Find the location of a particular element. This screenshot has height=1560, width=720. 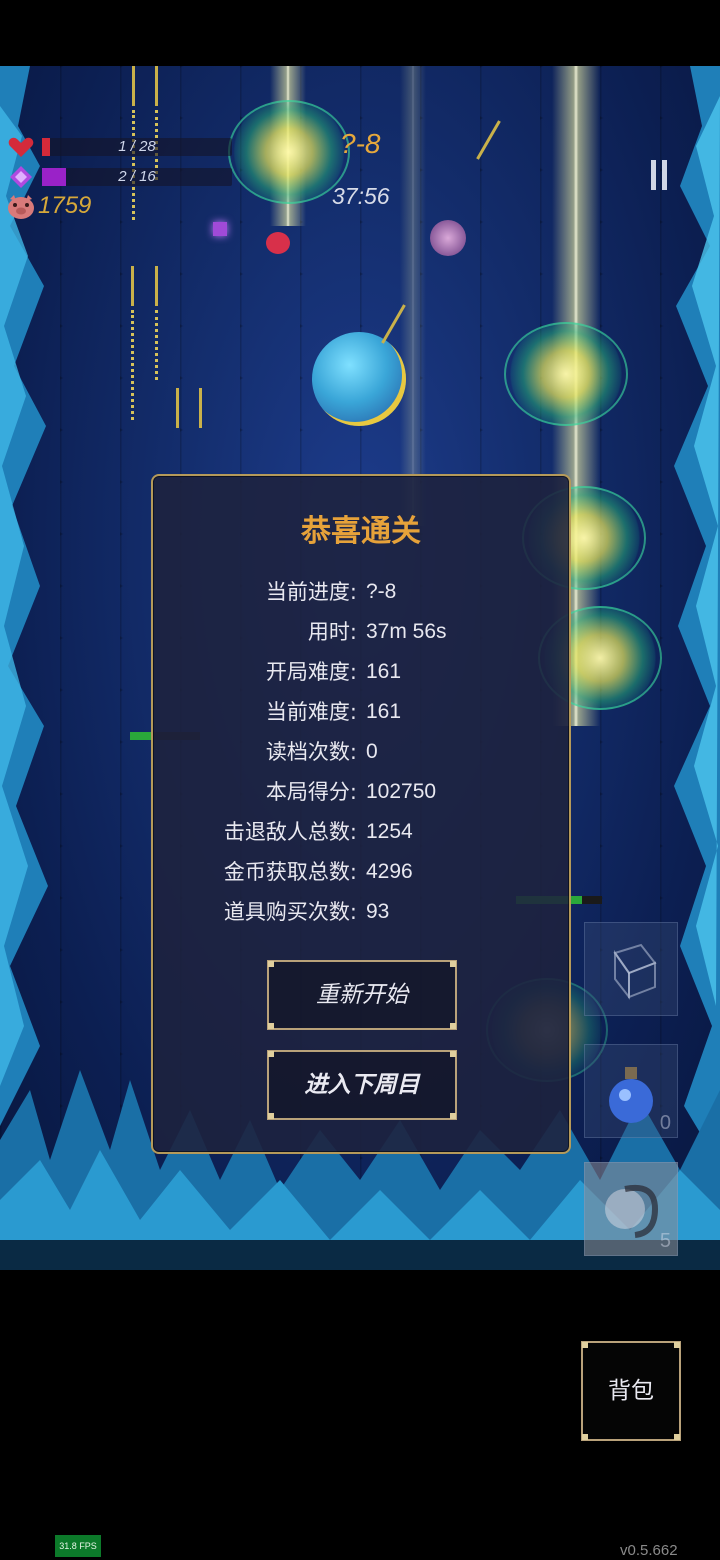

gem-pickup is located at coordinates (220, 229).